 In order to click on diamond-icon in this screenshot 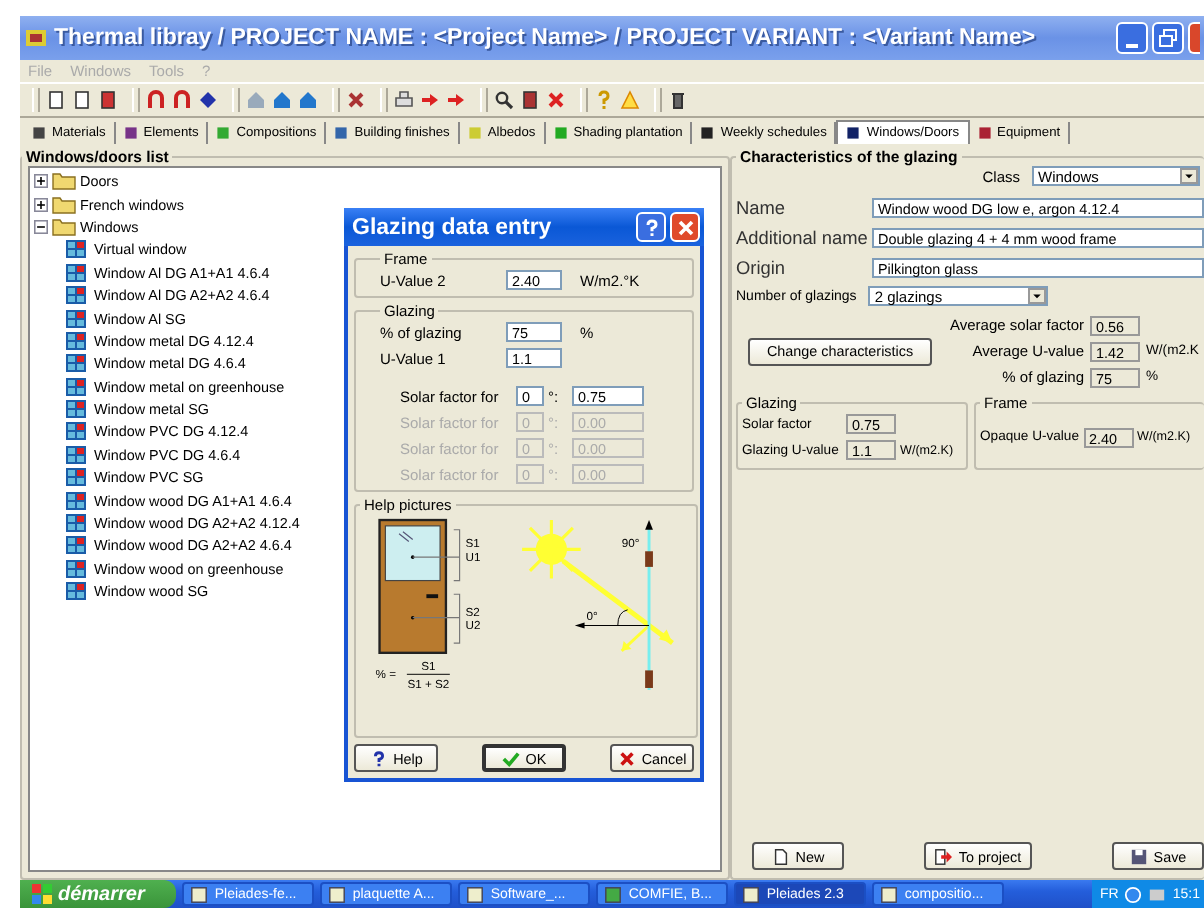, I will do `click(208, 100)`.